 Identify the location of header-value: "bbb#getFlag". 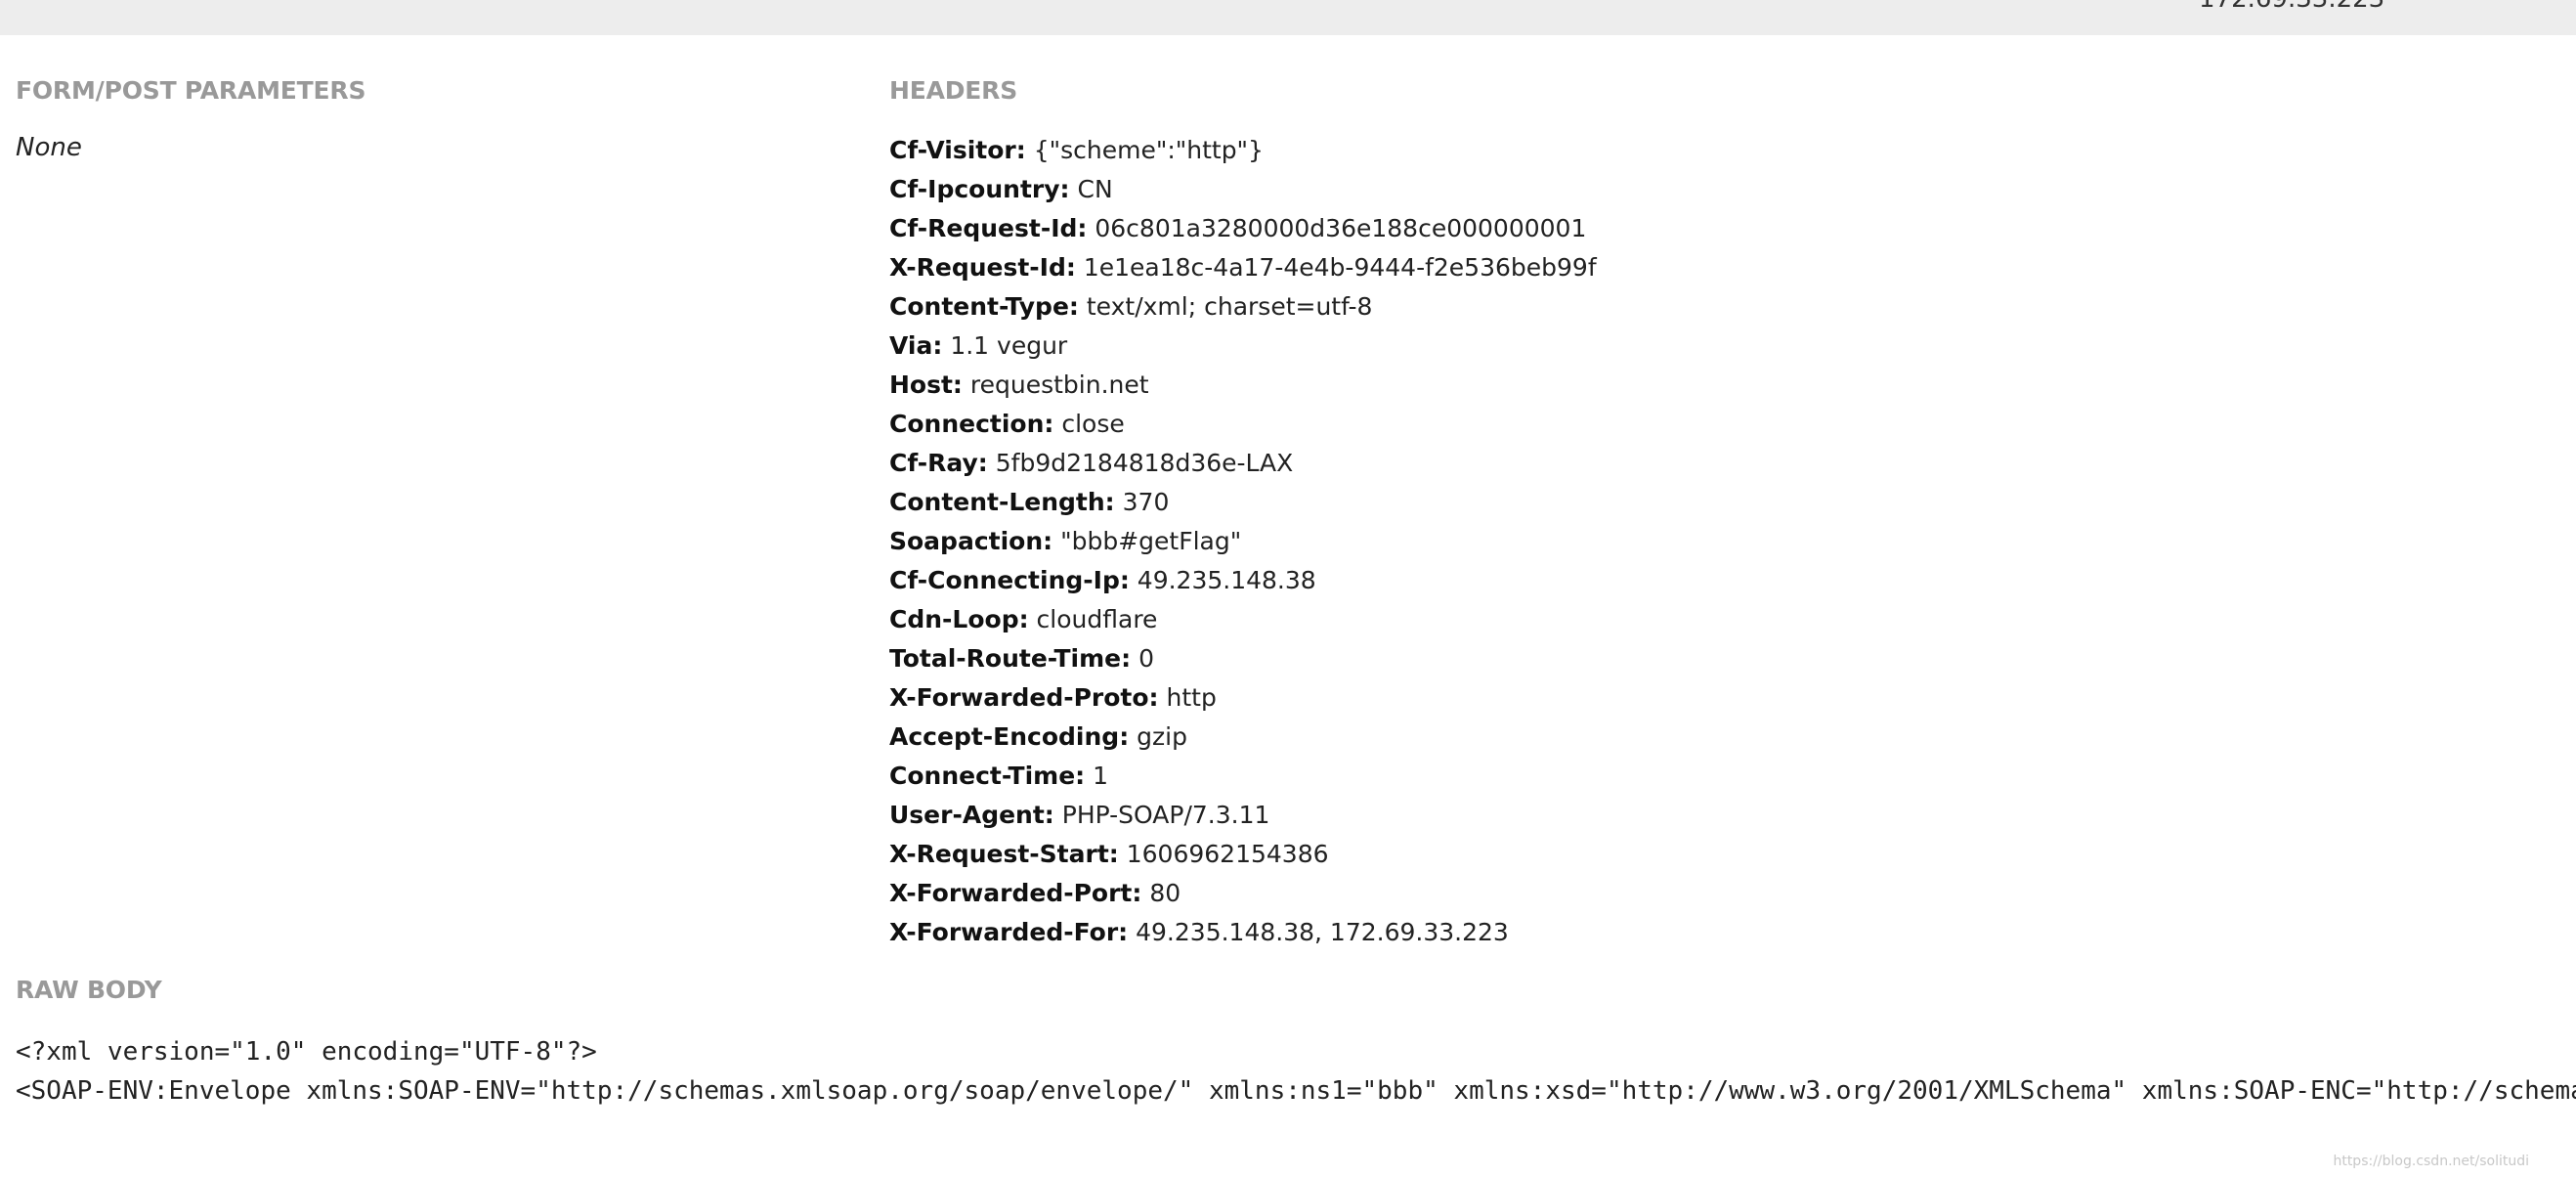
(1151, 541).